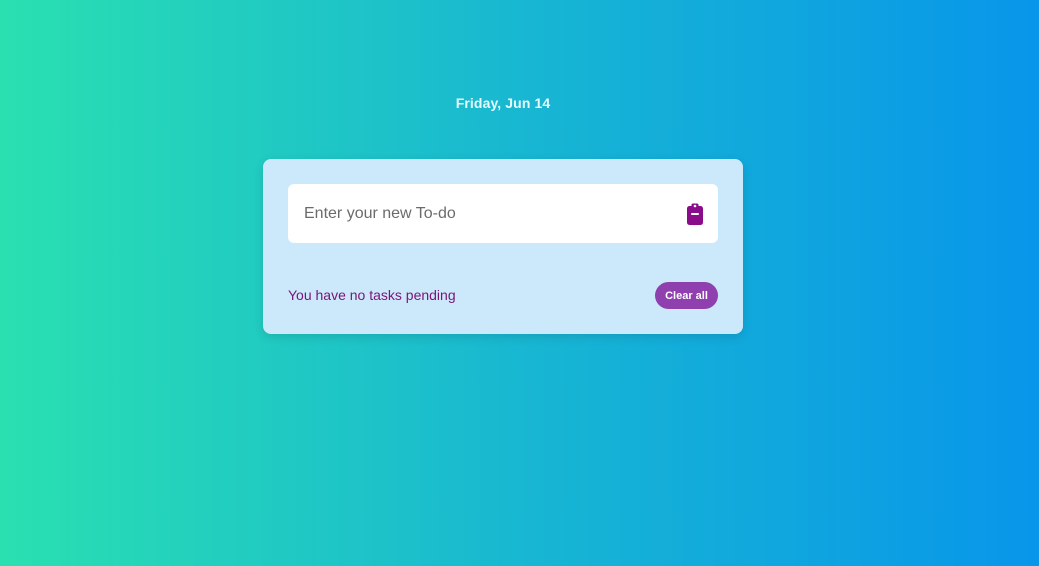 The image size is (1039, 566). I want to click on todo-input, so click(481, 213).